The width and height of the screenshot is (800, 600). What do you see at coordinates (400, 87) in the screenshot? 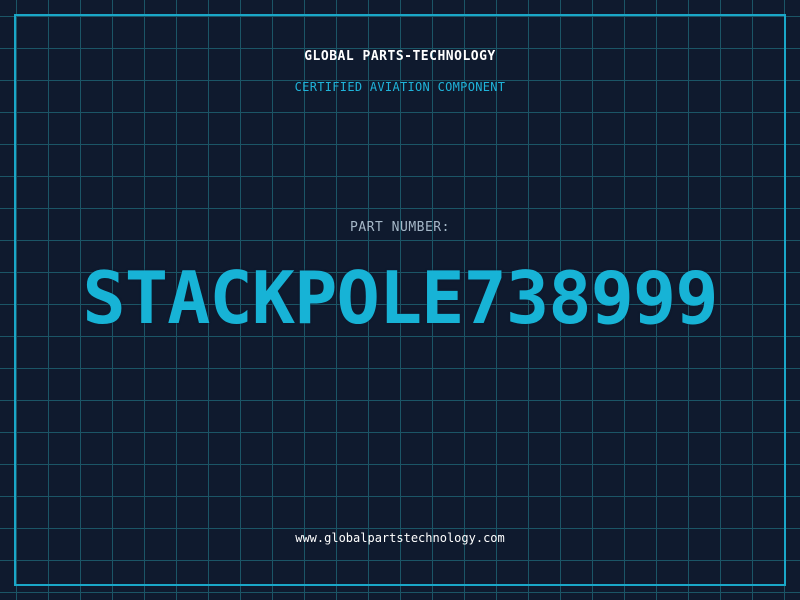
I see `certification-subtitle: CERTIFIED AVIATION COMPONENT` at bounding box center [400, 87].